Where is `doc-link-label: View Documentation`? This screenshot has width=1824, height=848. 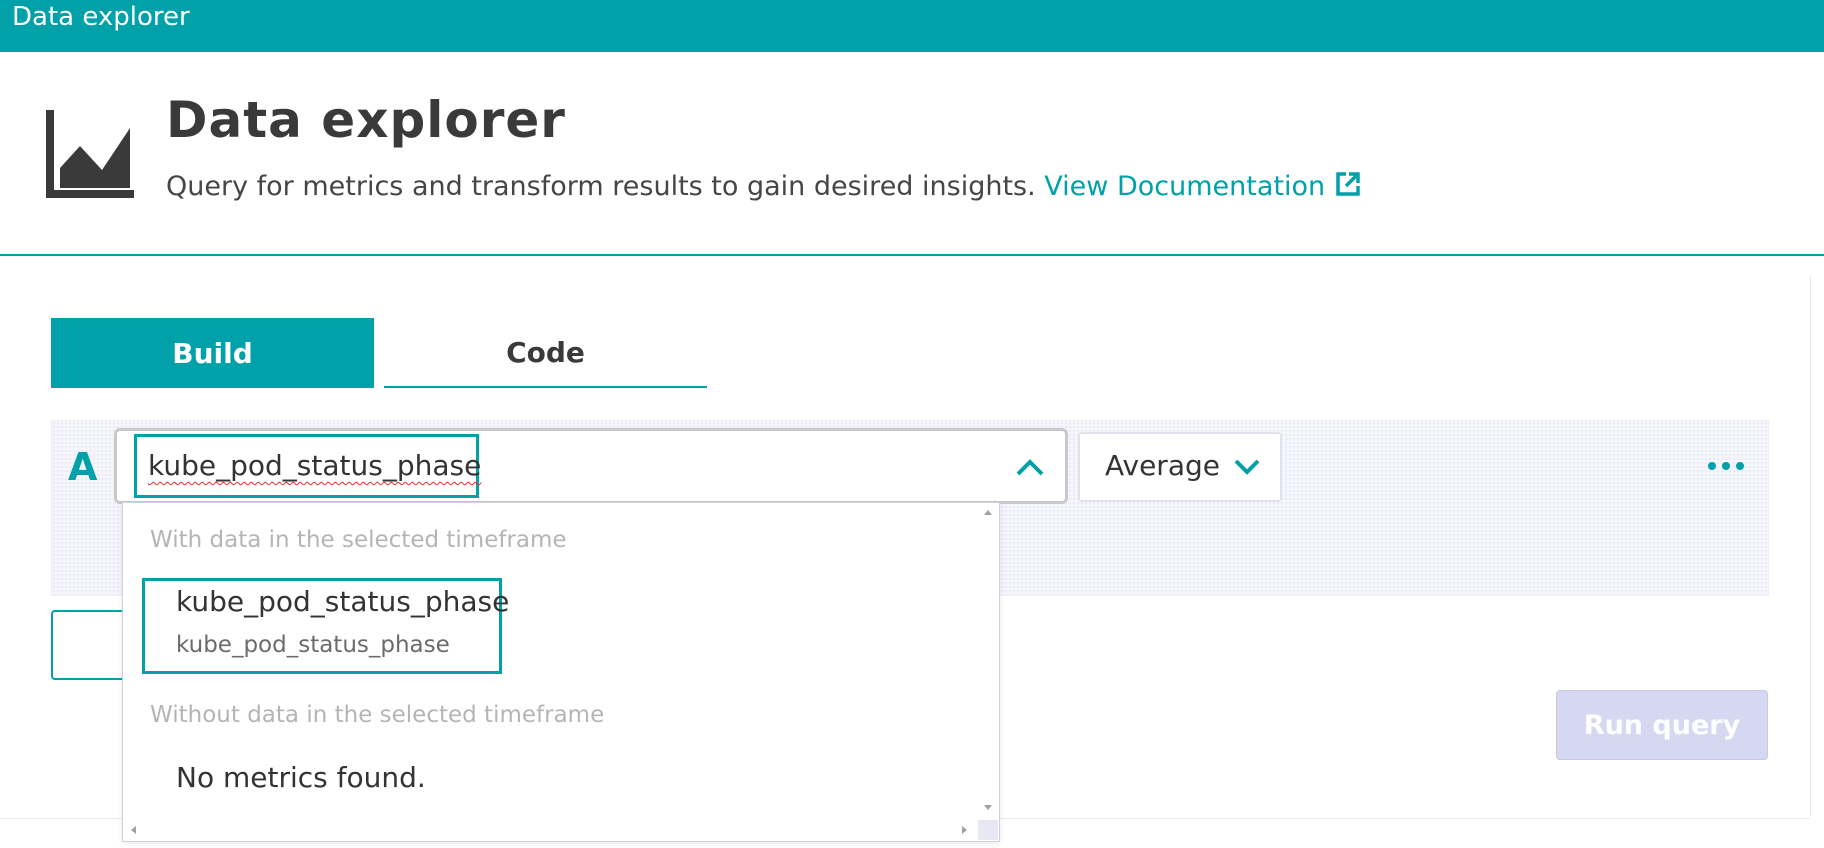
doc-link-label: View Documentation is located at coordinates (1184, 186).